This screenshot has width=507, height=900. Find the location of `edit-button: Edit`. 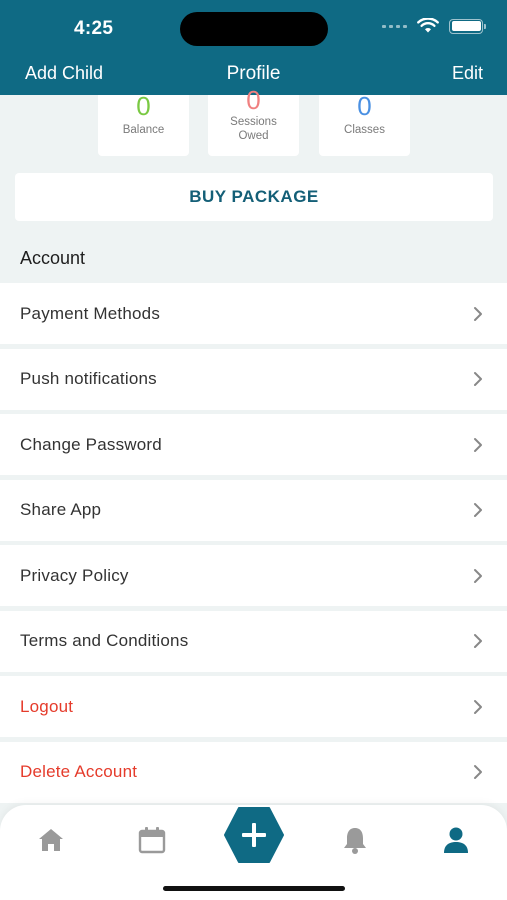

edit-button: Edit is located at coordinates (467, 73).